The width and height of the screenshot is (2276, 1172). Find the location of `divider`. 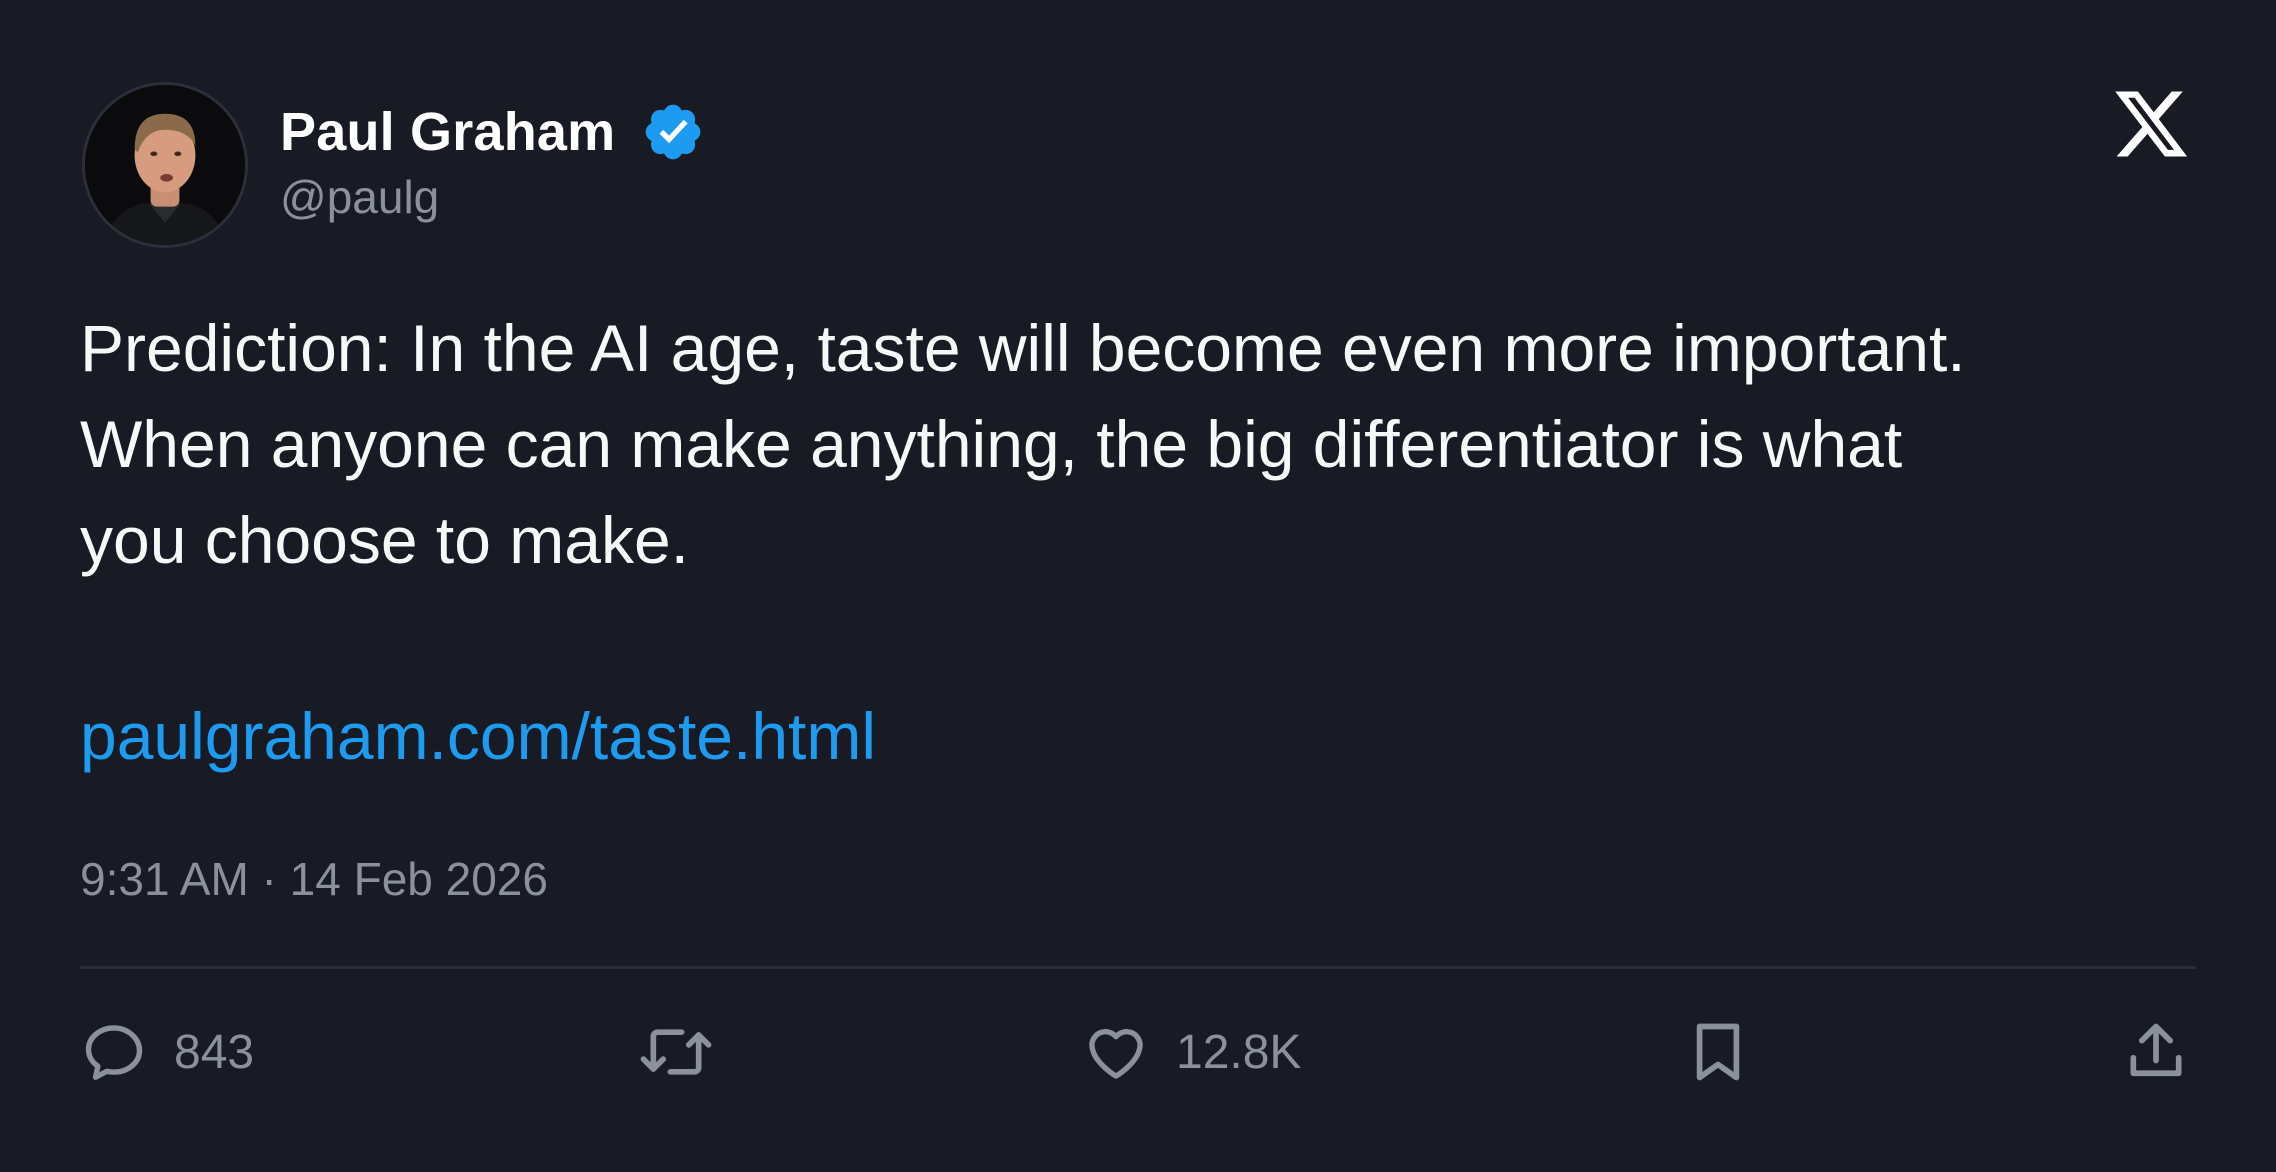

divider is located at coordinates (1138, 967).